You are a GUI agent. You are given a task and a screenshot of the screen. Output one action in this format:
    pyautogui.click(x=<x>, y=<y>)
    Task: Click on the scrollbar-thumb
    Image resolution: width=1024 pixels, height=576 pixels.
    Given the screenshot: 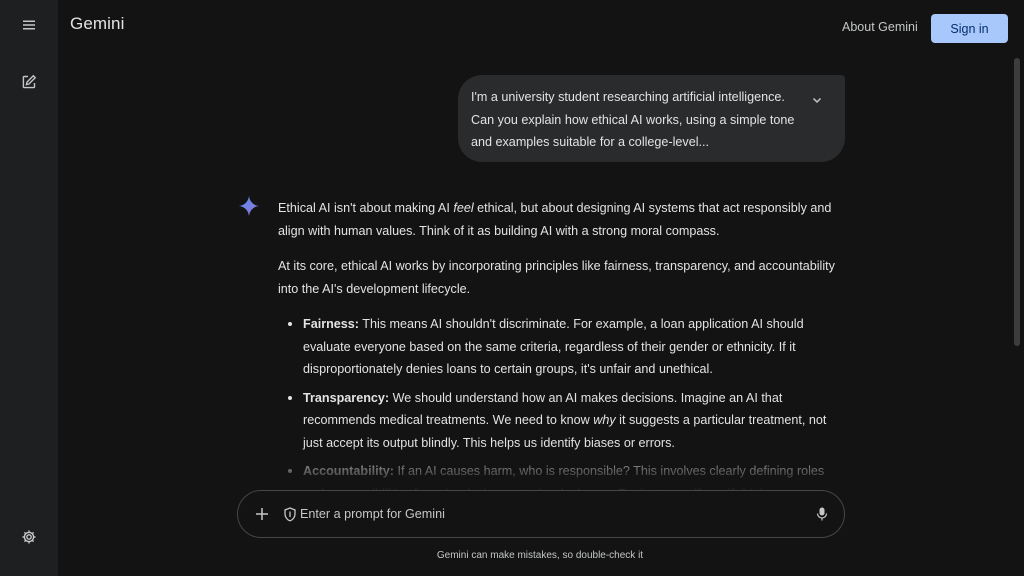 What is the action you would take?
    pyautogui.click(x=1017, y=202)
    